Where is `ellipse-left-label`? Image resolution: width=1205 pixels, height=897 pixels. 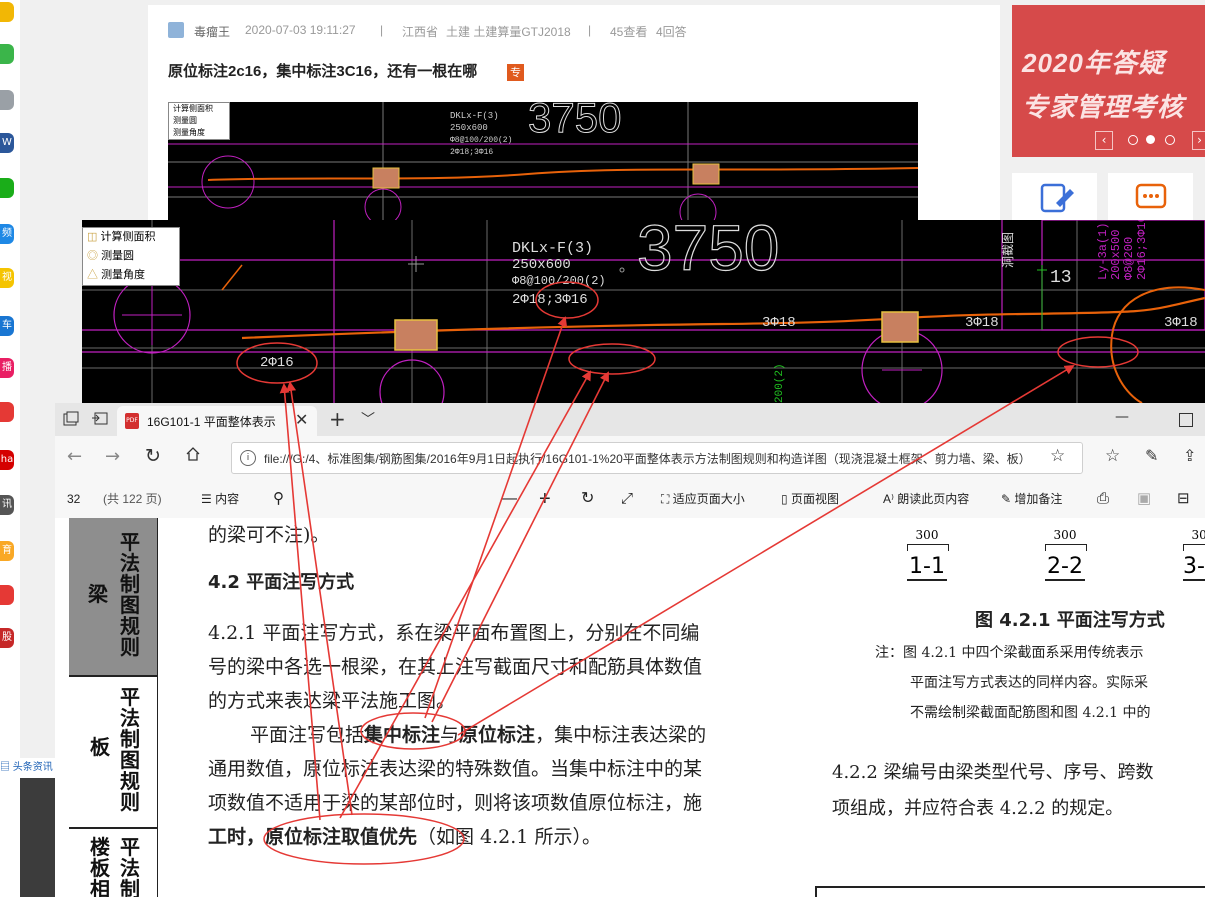 ellipse-left-label is located at coordinates (277, 363).